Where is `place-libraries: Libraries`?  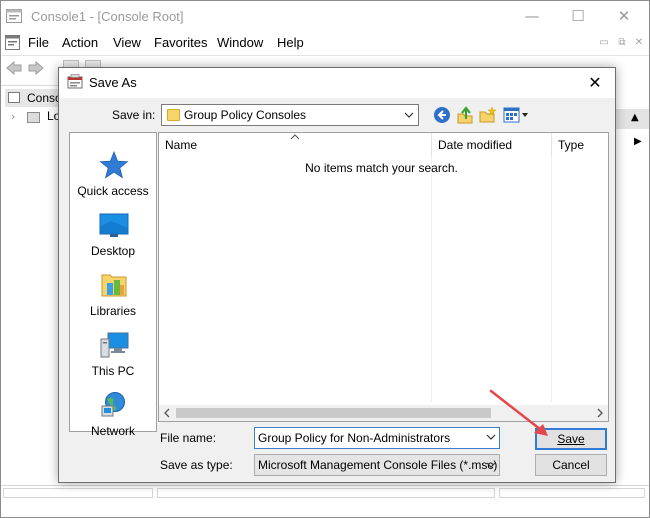
place-libraries: Libraries is located at coordinates (113, 295).